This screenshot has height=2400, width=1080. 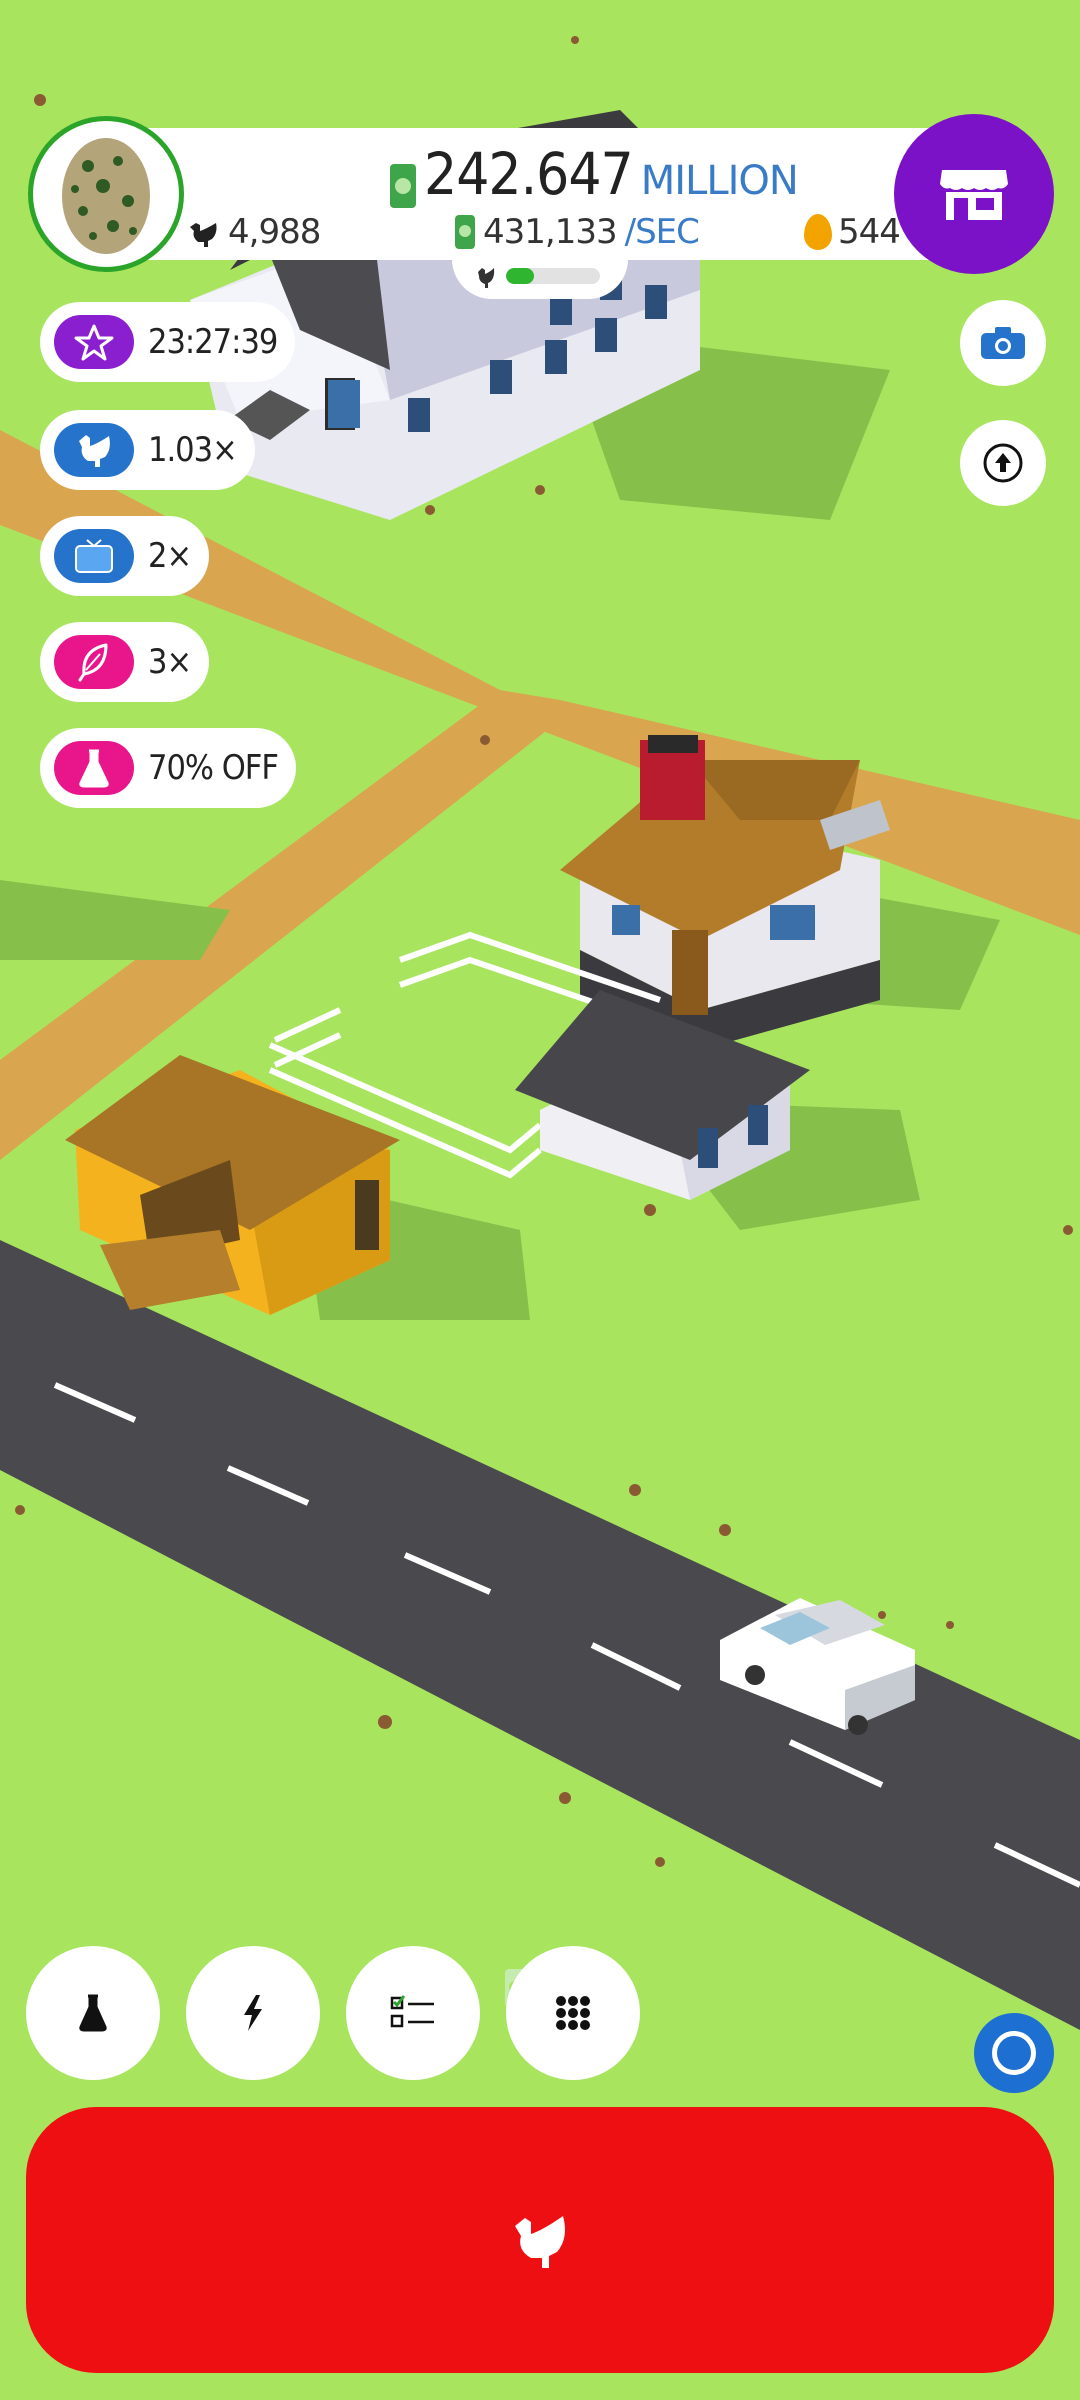 I want to click on income-rate: 431,133/SEC, so click(x=577, y=232).